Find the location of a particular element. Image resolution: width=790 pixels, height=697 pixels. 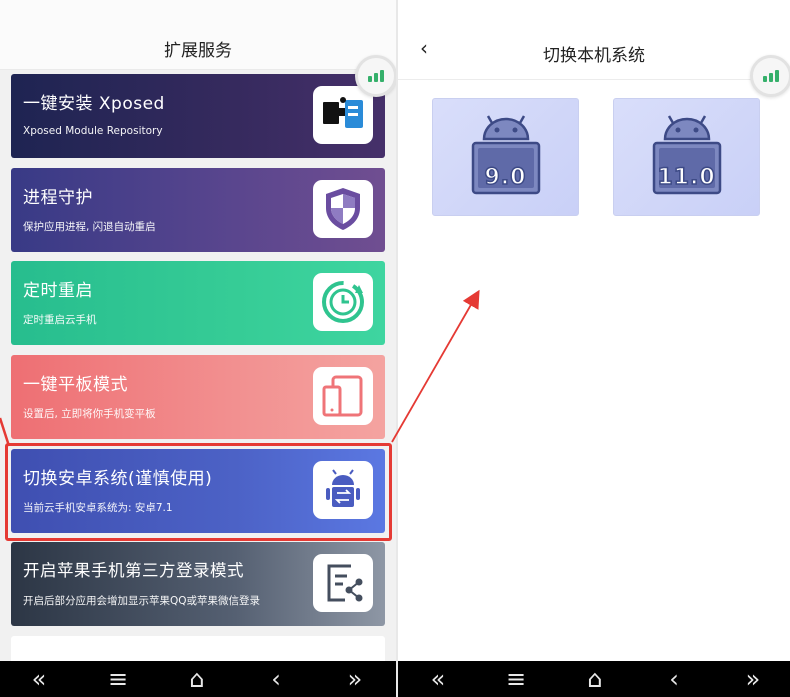

card-tablet-mode: 一键平板模式 设置后, 立即将你手机变平板 is located at coordinates (198, 397).